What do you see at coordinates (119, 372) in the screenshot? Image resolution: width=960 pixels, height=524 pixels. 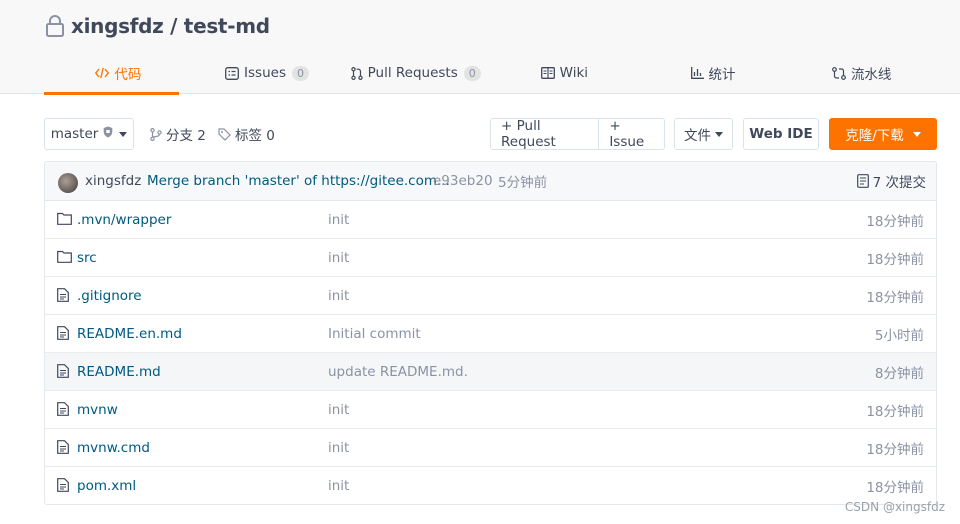 I see `file-name-link: README.md` at bounding box center [119, 372].